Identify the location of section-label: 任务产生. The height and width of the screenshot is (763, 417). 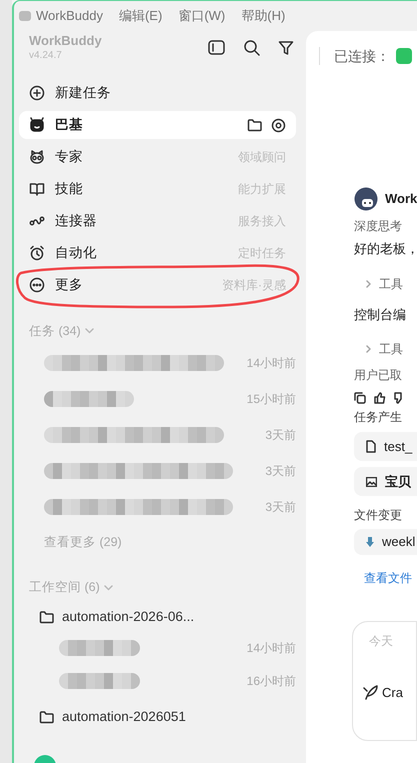
(378, 417).